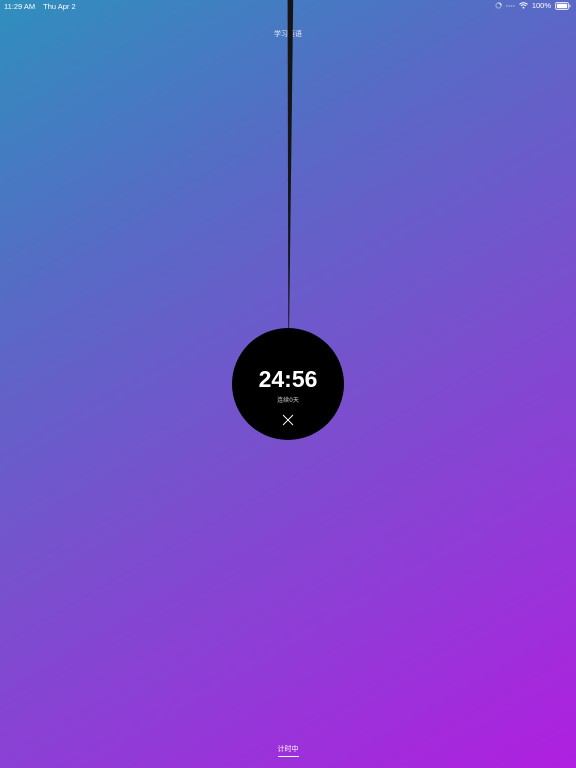  Describe the element at coordinates (290, 165) in the screenshot. I see `pendulum-string` at that location.